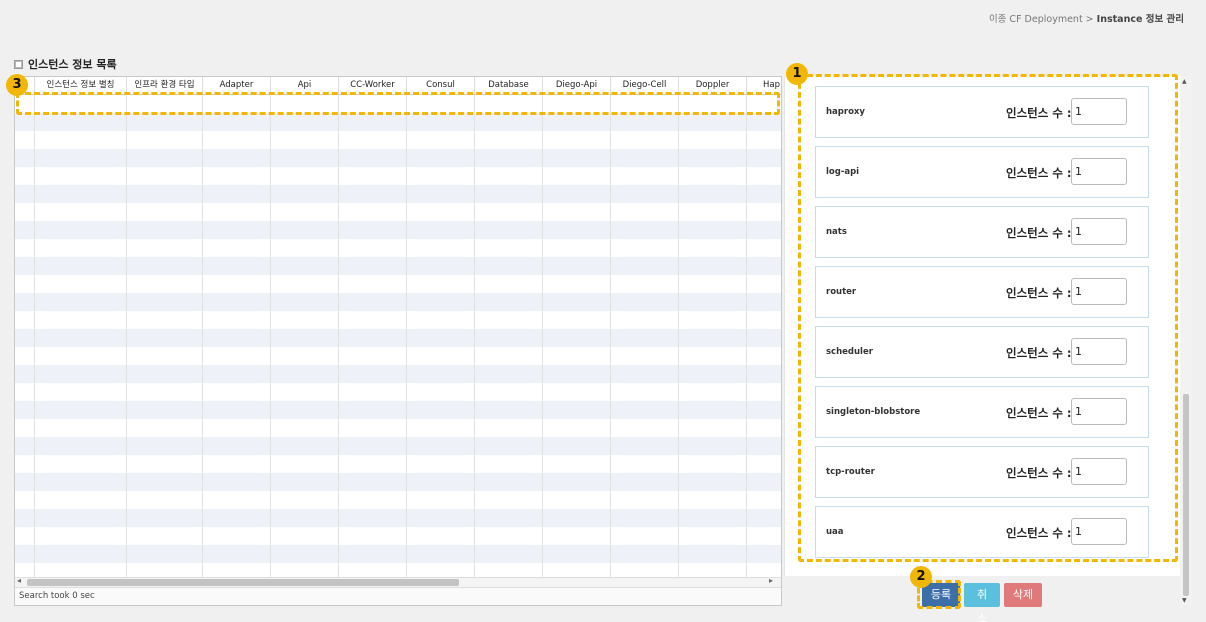 This screenshot has height=622, width=1206. Describe the element at coordinates (81, 85) in the screenshot. I see `grid-header-alias: 인스턴스 정보 별칭` at that location.